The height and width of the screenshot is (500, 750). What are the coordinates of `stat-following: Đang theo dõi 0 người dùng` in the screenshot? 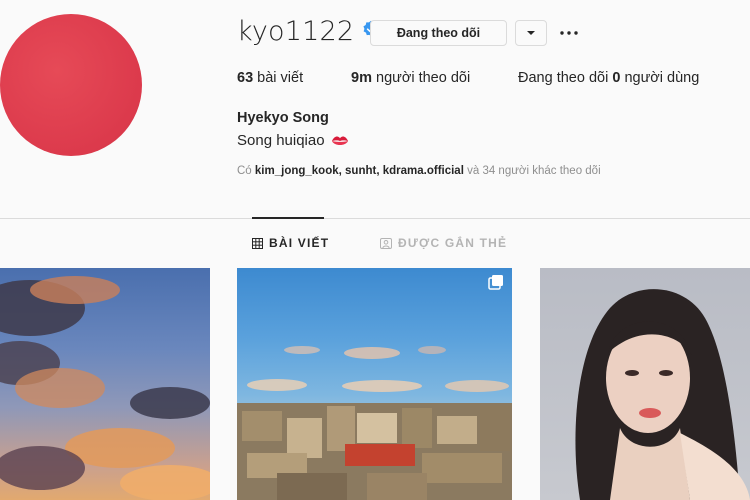 It's located at (608, 78).